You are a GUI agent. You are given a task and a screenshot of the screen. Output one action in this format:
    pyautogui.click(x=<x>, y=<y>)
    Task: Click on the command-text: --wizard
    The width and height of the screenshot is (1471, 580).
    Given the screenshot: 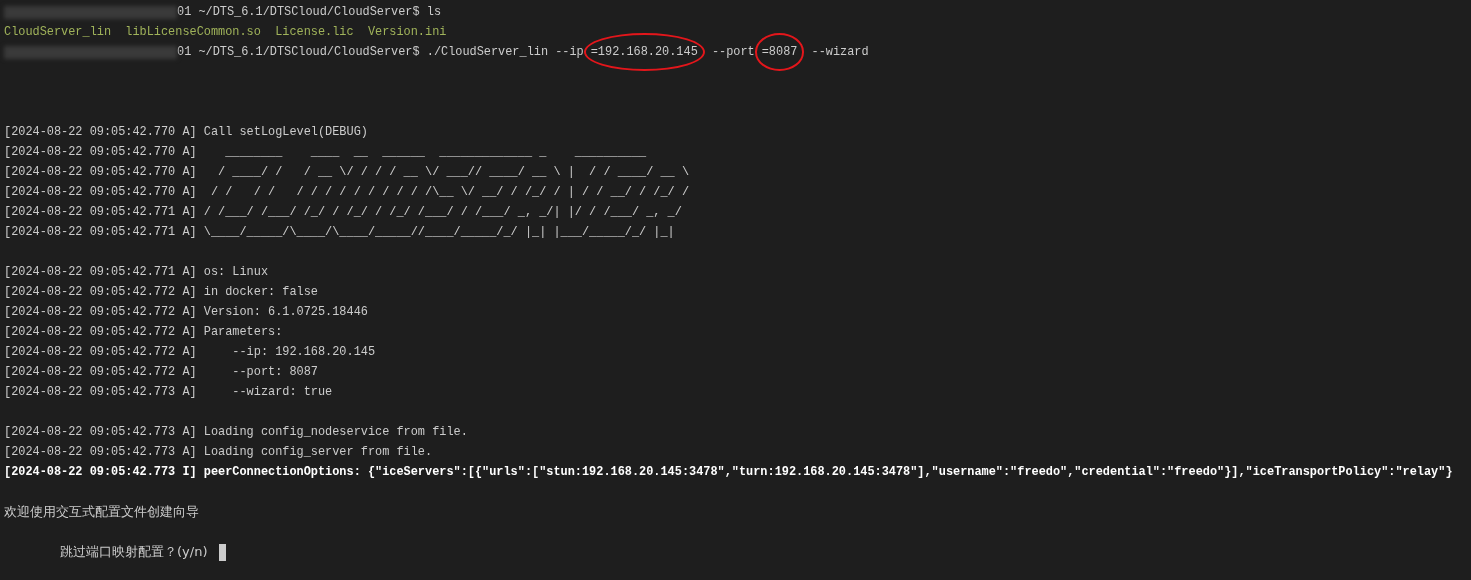 What is the action you would take?
    pyautogui.click(x=839, y=52)
    